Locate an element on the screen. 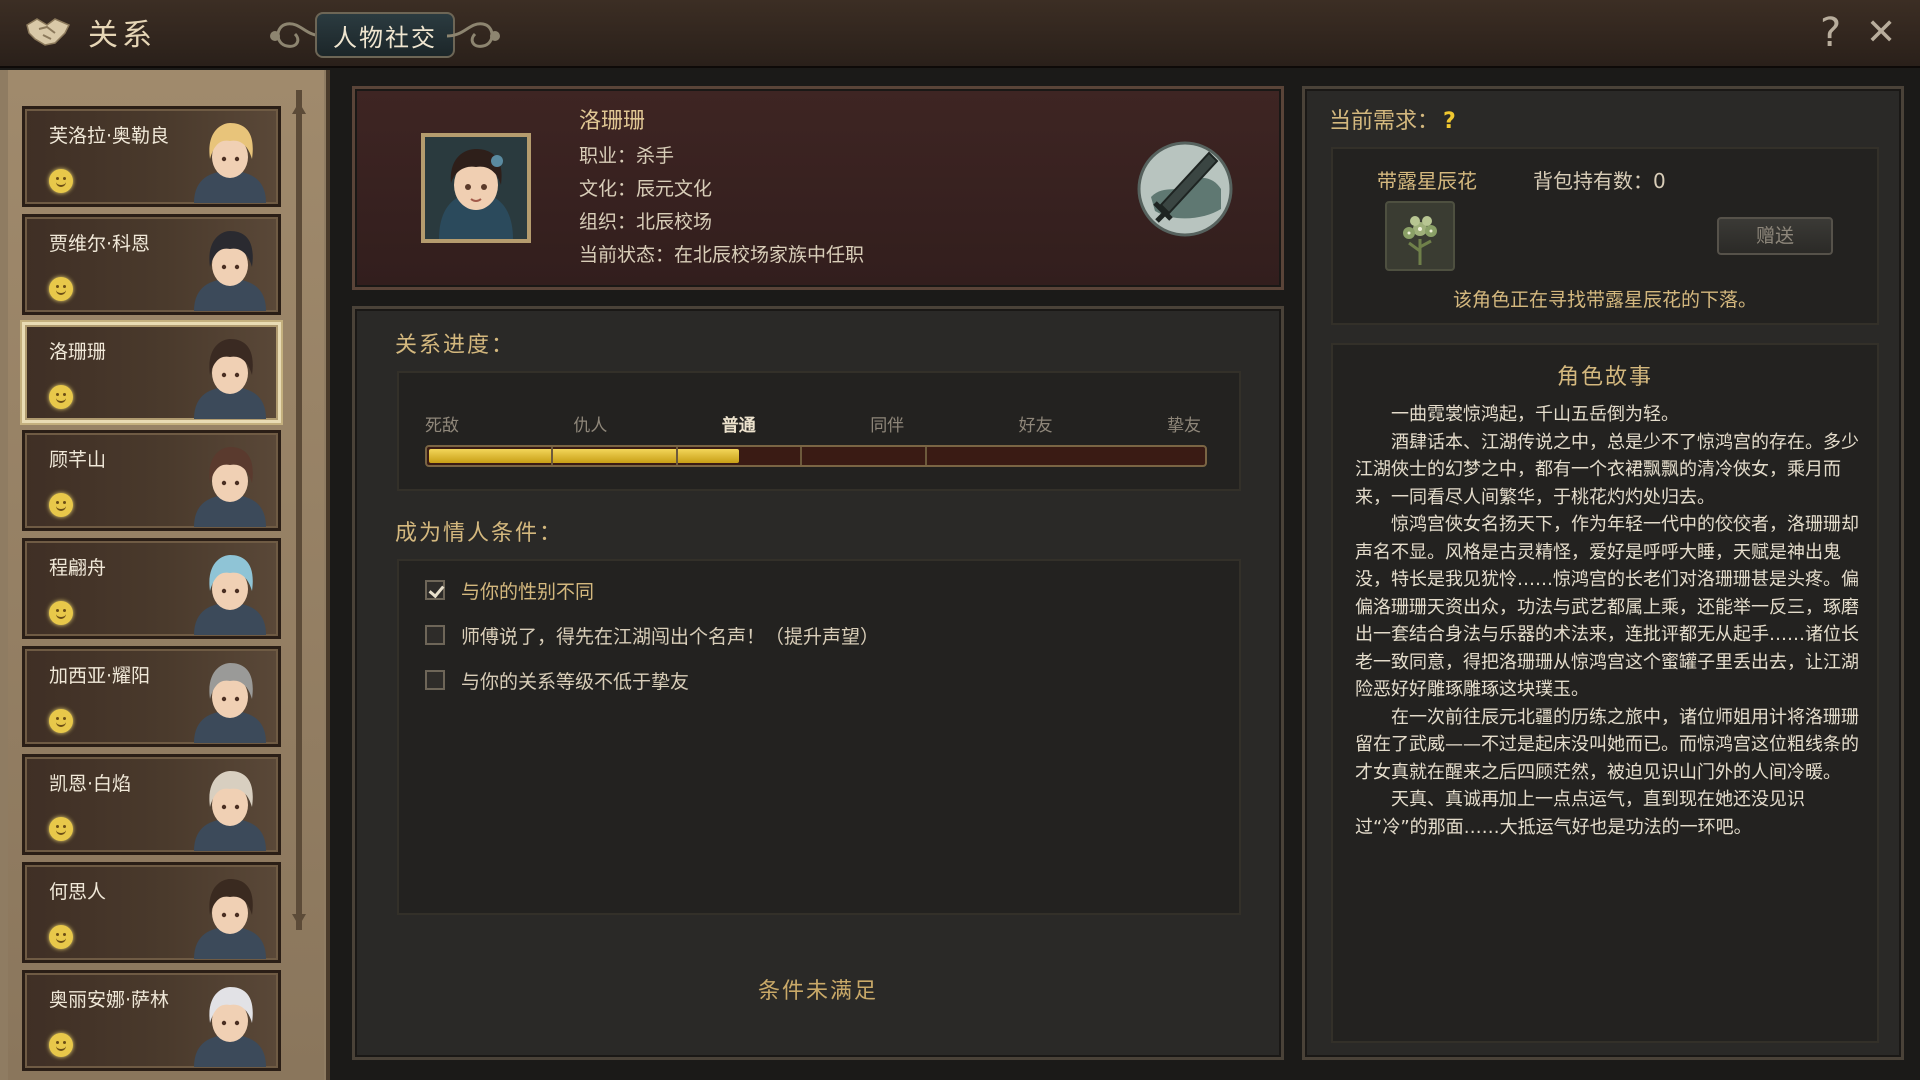  page-title: 关系 is located at coordinates (122, 35).